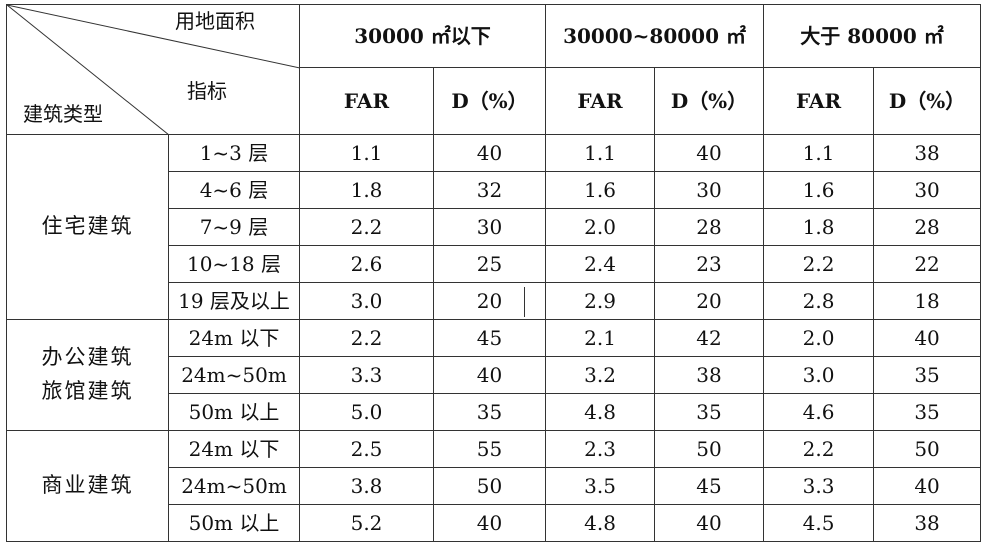 The height and width of the screenshot is (543, 985). Describe the element at coordinates (600, 264) in the screenshot. I see `far-value-cell: 2.4` at that location.